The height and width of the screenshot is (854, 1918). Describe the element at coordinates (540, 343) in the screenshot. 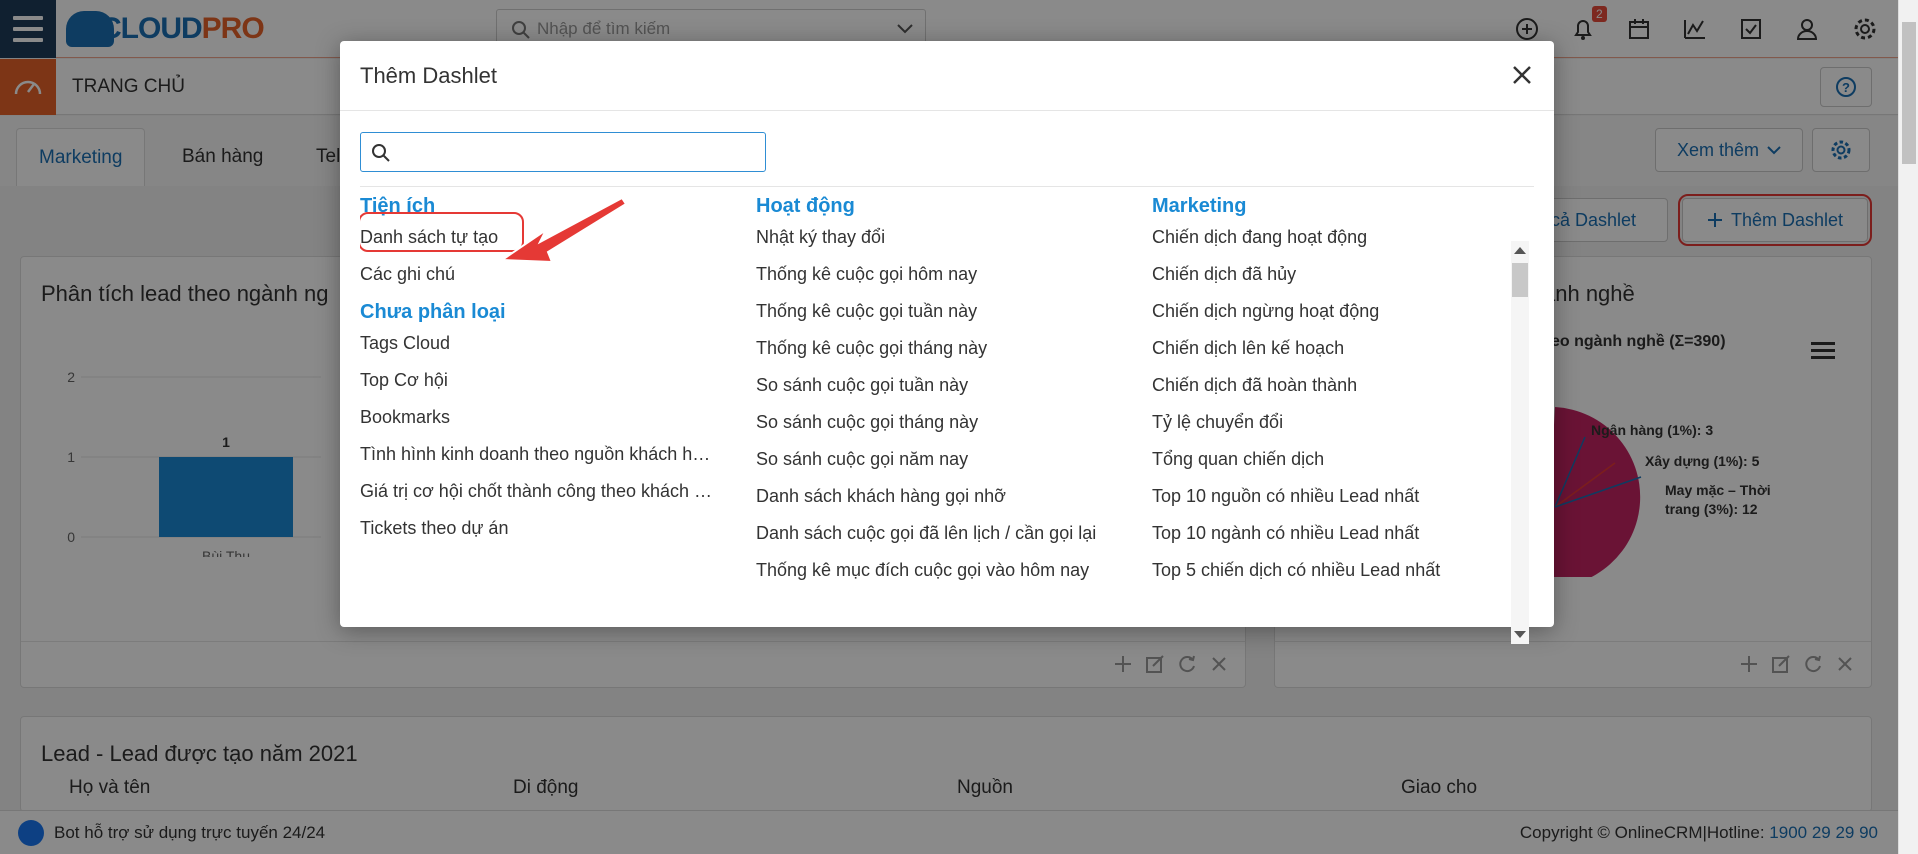

I see `dashlet-item: Tags Cloud` at that location.